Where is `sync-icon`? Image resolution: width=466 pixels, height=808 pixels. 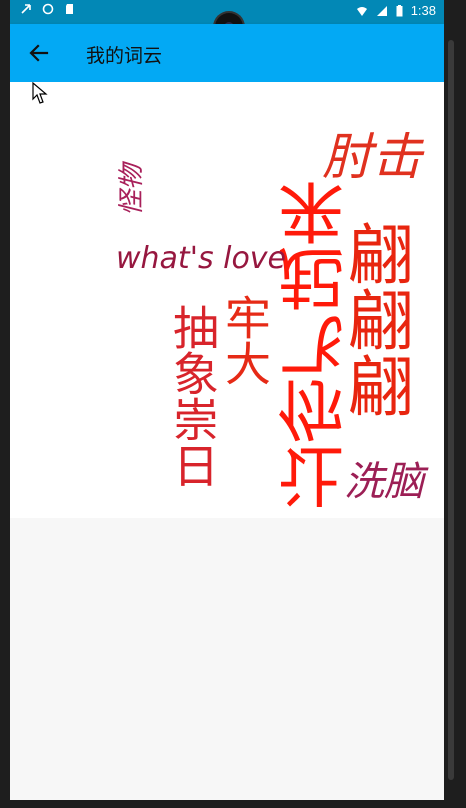 sync-icon is located at coordinates (48, 9).